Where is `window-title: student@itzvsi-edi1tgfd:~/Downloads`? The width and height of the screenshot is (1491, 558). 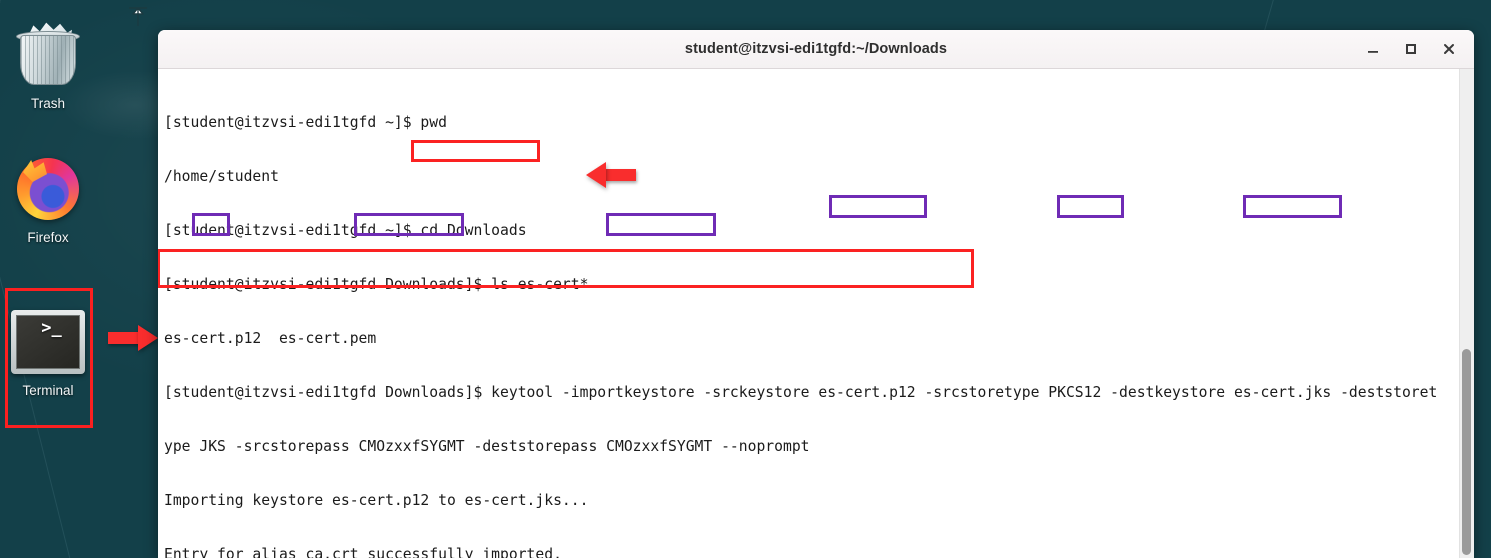
window-title: student@itzvsi-edi1tgfd:~/Downloads is located at coordinates (816, 49).